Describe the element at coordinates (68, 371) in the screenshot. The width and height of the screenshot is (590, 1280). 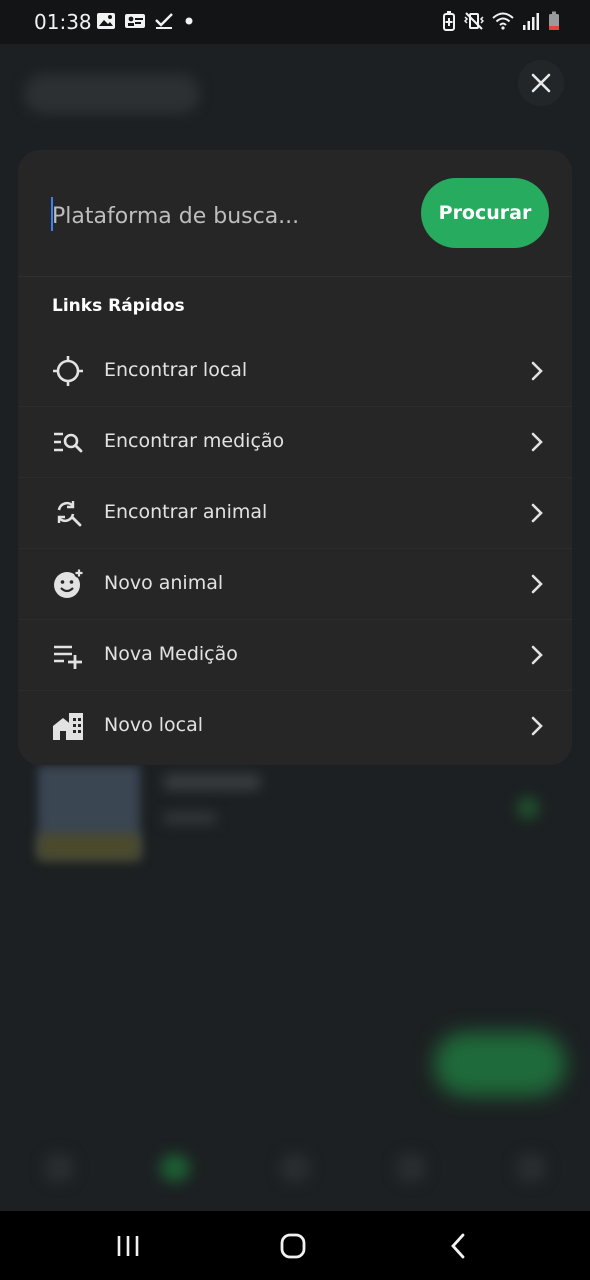
I see `crosshair-icon` at that location.